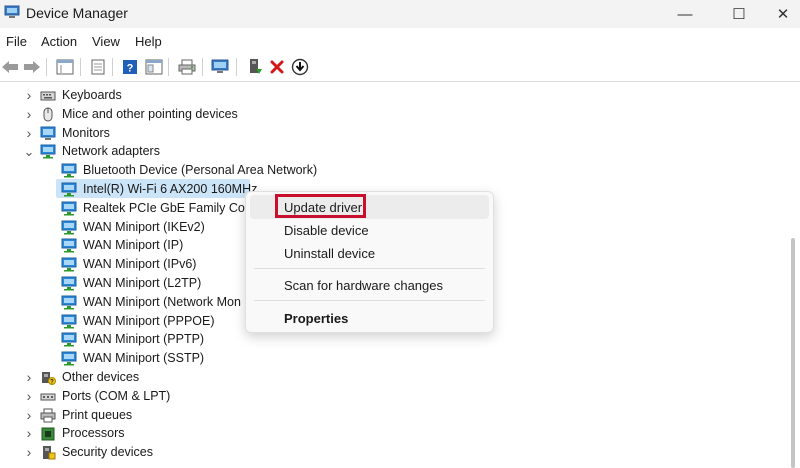  I want to click on tree-item-label: Network adapters, so click(111, 151).